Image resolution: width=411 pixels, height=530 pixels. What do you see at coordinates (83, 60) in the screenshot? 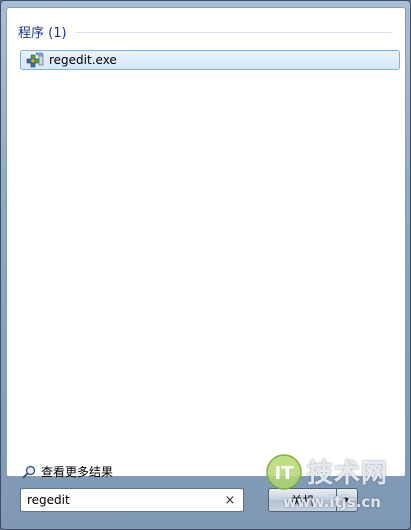
I see `result-item-label: regedit.exe` at bounding box center [83, 60].